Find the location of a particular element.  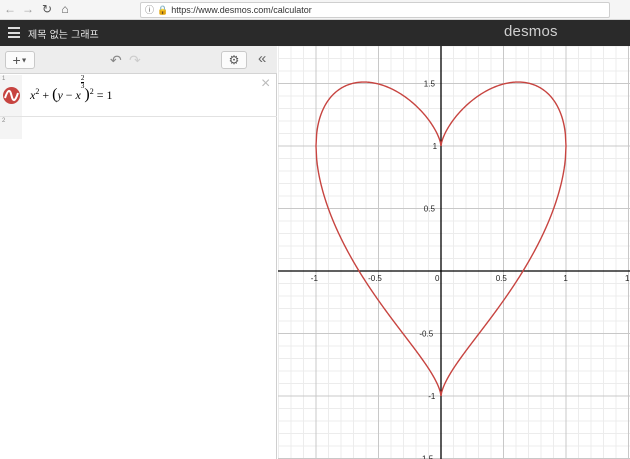

latex-exponent: 23 is located at coordinates (82, 82).